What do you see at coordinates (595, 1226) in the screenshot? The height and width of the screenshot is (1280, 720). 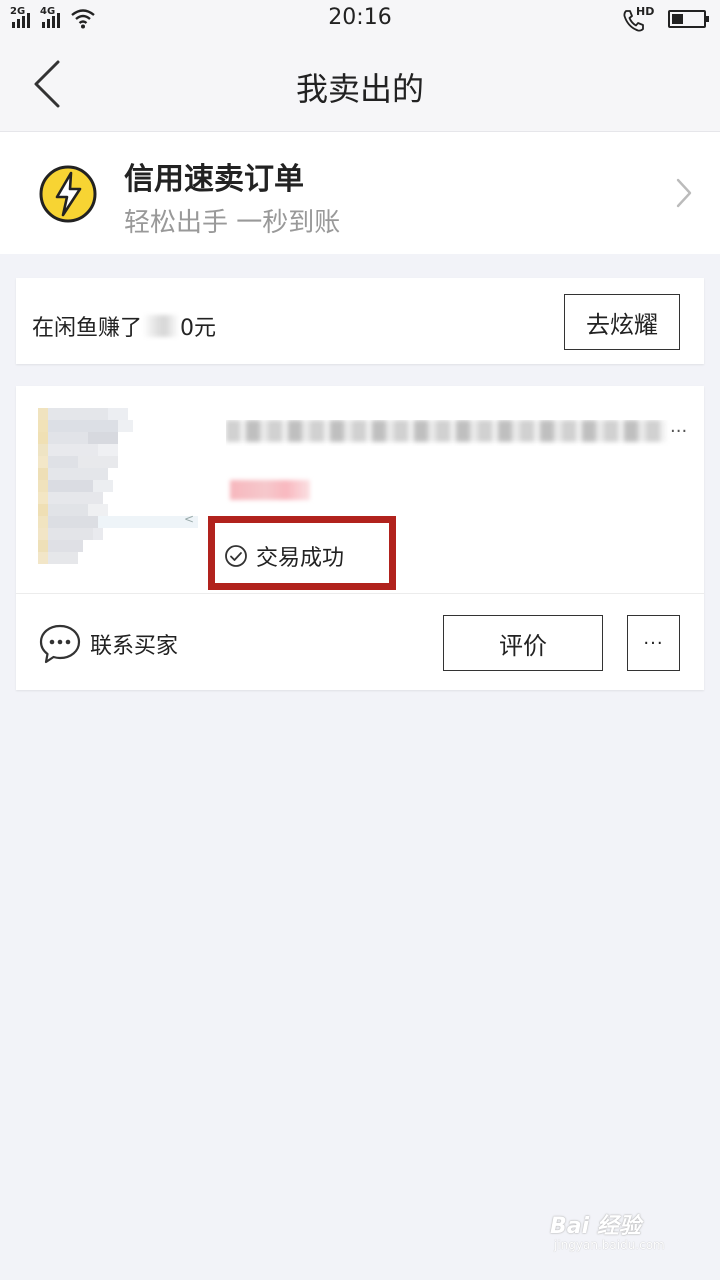 I see `watermark-main: Bai 经验` at bounding box center [595, 1226].